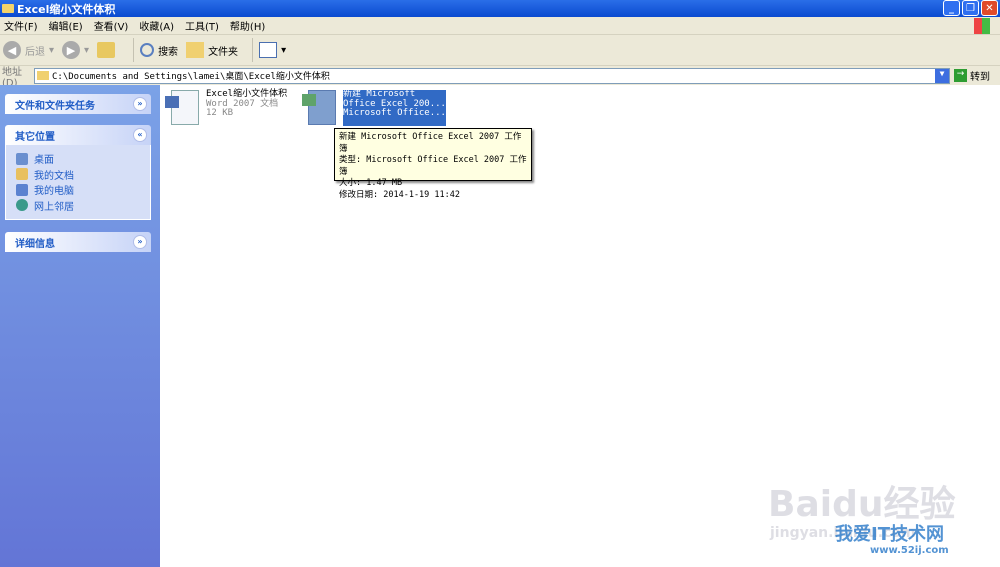 This screenshot has height=567, width=1000. What do you see at coordinates (80, 326) in the screenshot?
I see `task-pane: 文件和文件夹任务» 其它位置 « 桌面 我的文档 我的电脑 网上邻居 详细信息»` at bounding box center [80, 326].